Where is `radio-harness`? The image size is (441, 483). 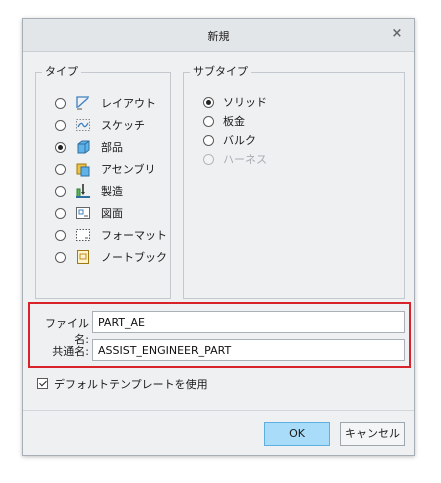 radio-harness is located at coordinates (208, 159).